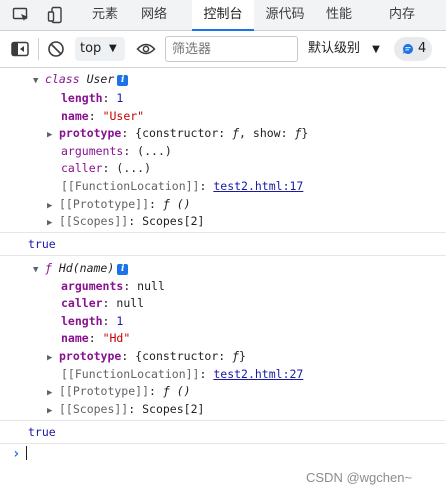  I want to click on devtools-tab-bar: 元素 网络 控制台 源代码 性能 内存, so click(223, 15).